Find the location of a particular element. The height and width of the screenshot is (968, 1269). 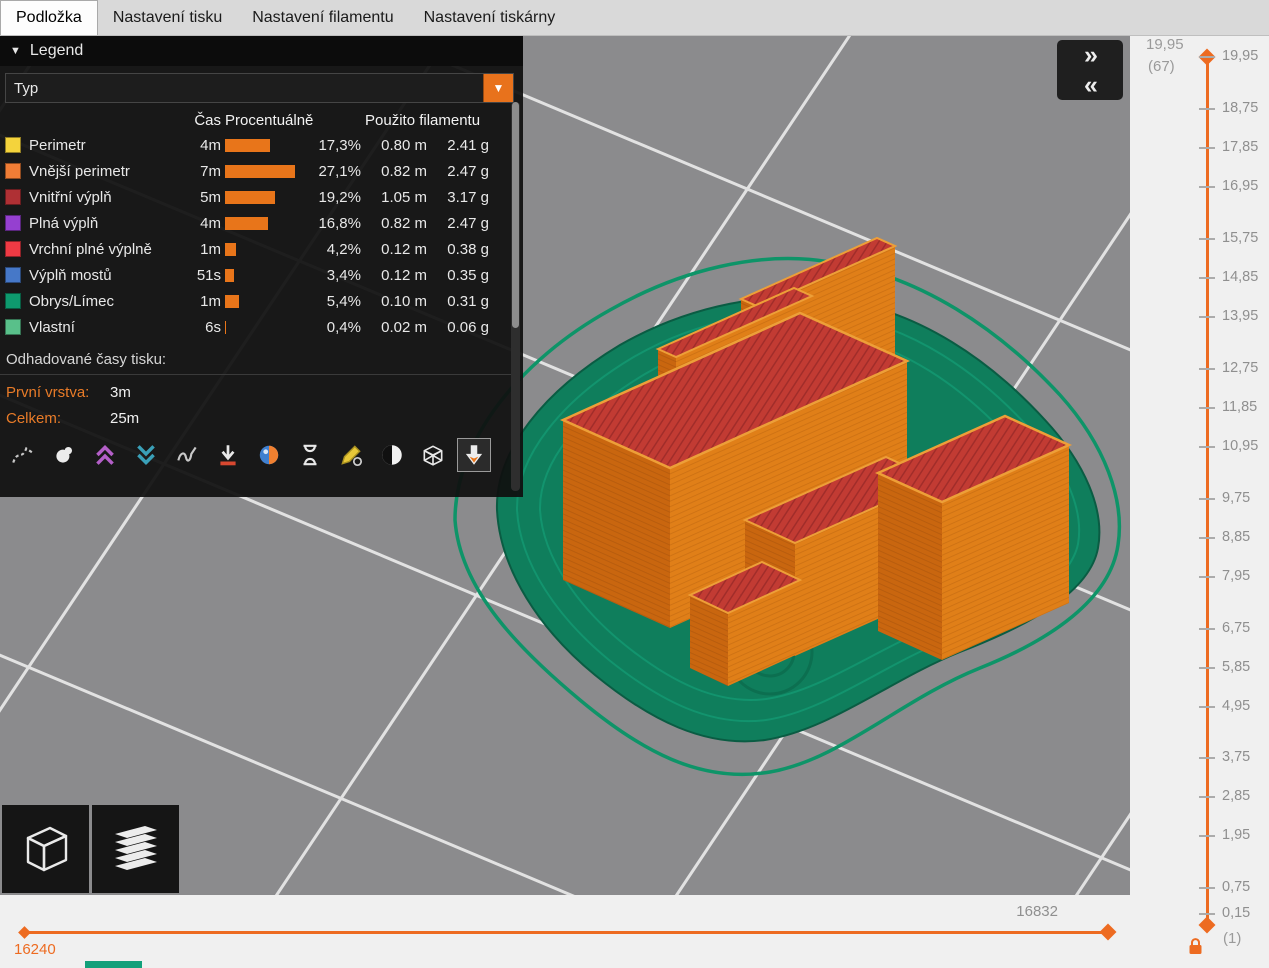

legend-row: Vrchní plné výplně 1m 4,2% 0.12 m 0.38 g is located at coordinates (259, 249).